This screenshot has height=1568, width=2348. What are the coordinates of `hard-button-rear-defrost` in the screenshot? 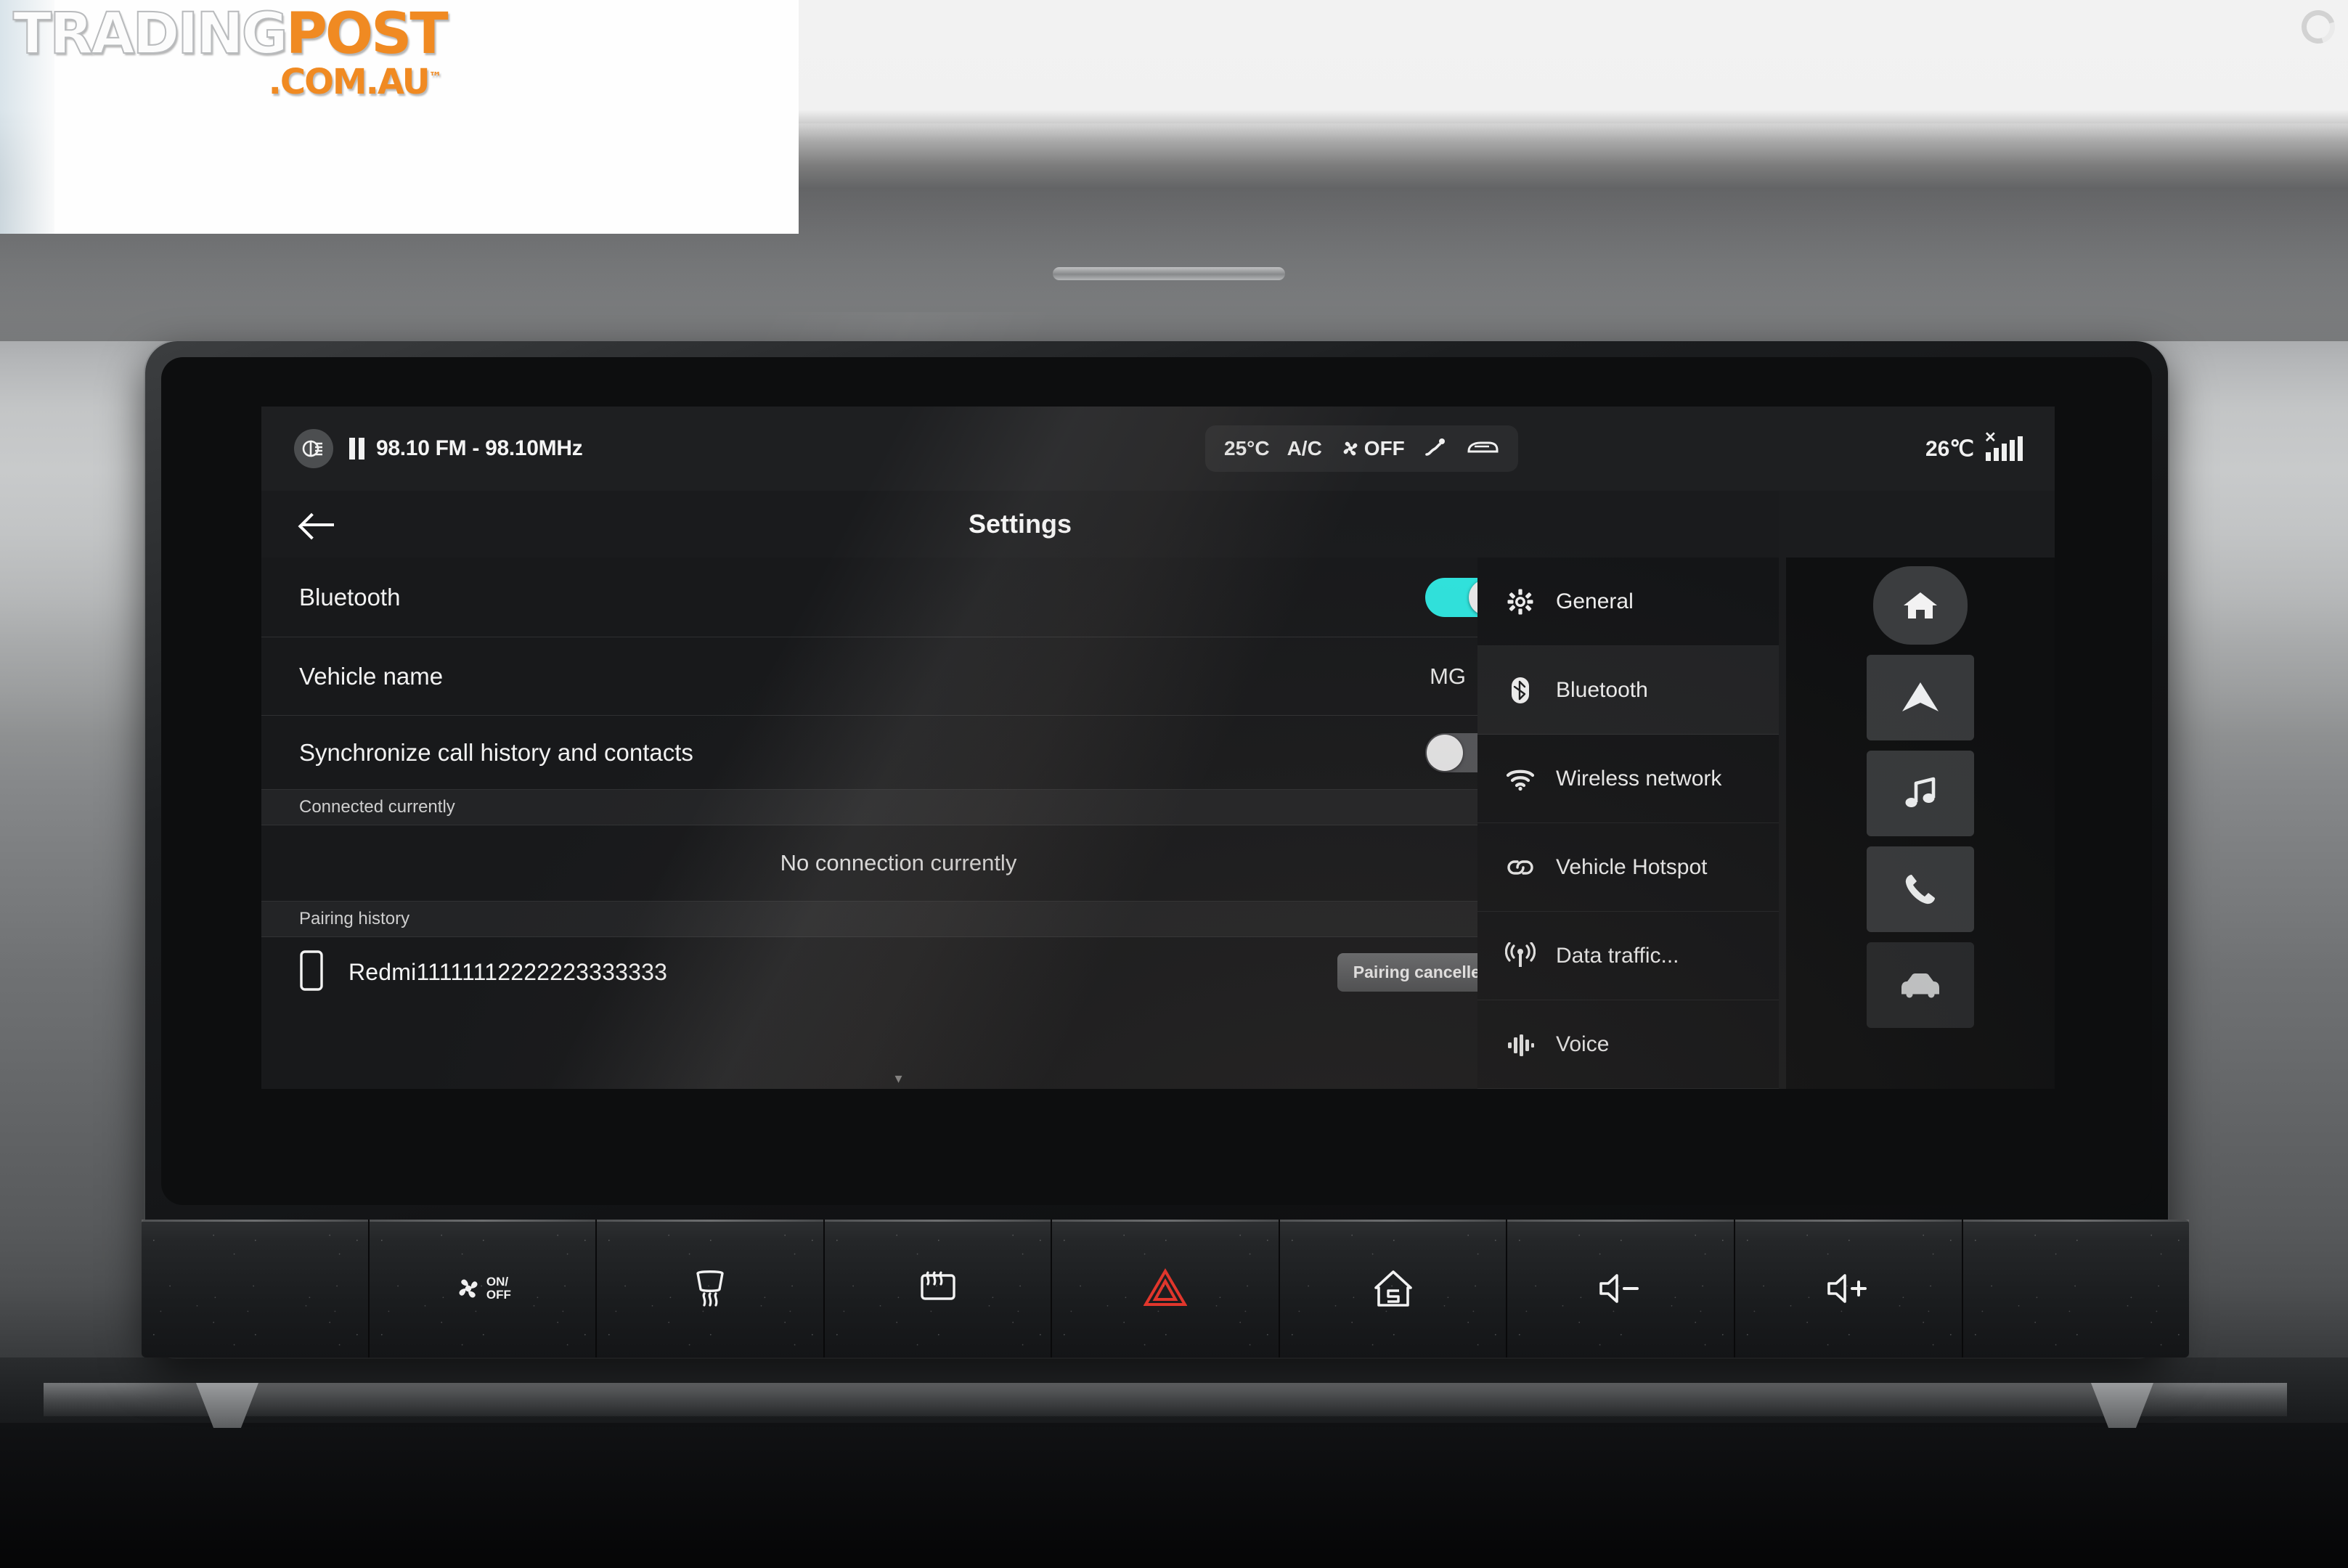 It's located at (938, 1289).